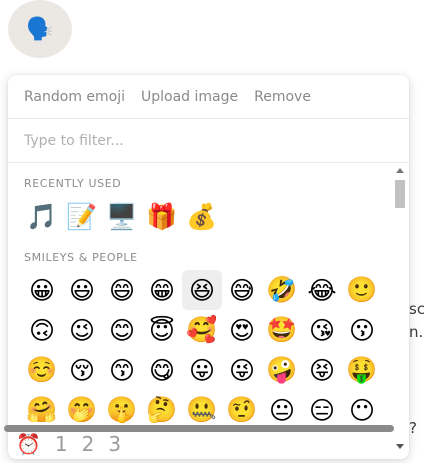 The image size is (424, 463). I want to click on vertical-scrollbar, so click(400, 309).